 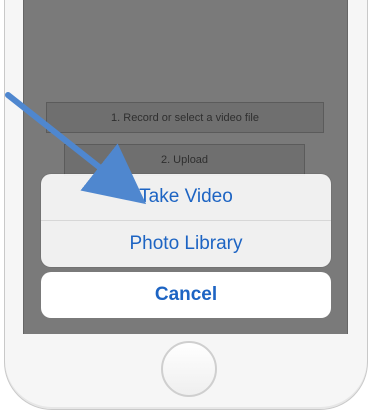 I want to click on record-button: 1. Record or select a video file, so click(x=185, y=117).